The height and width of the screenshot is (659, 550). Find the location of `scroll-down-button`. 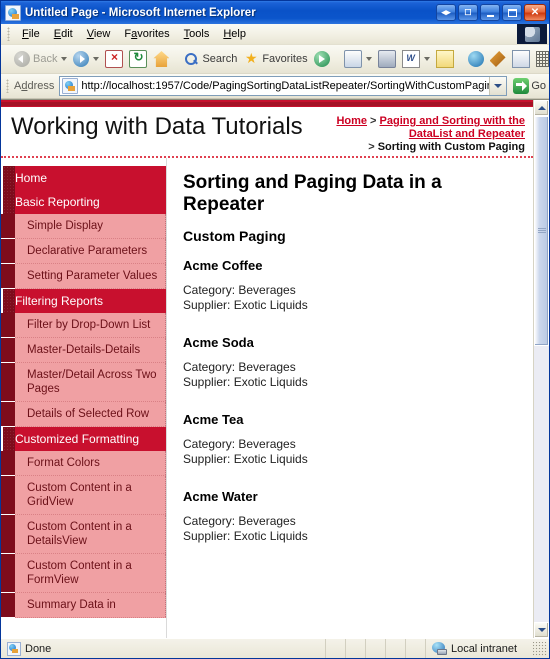

scroll-down-button is located at coordinates (541, 630).